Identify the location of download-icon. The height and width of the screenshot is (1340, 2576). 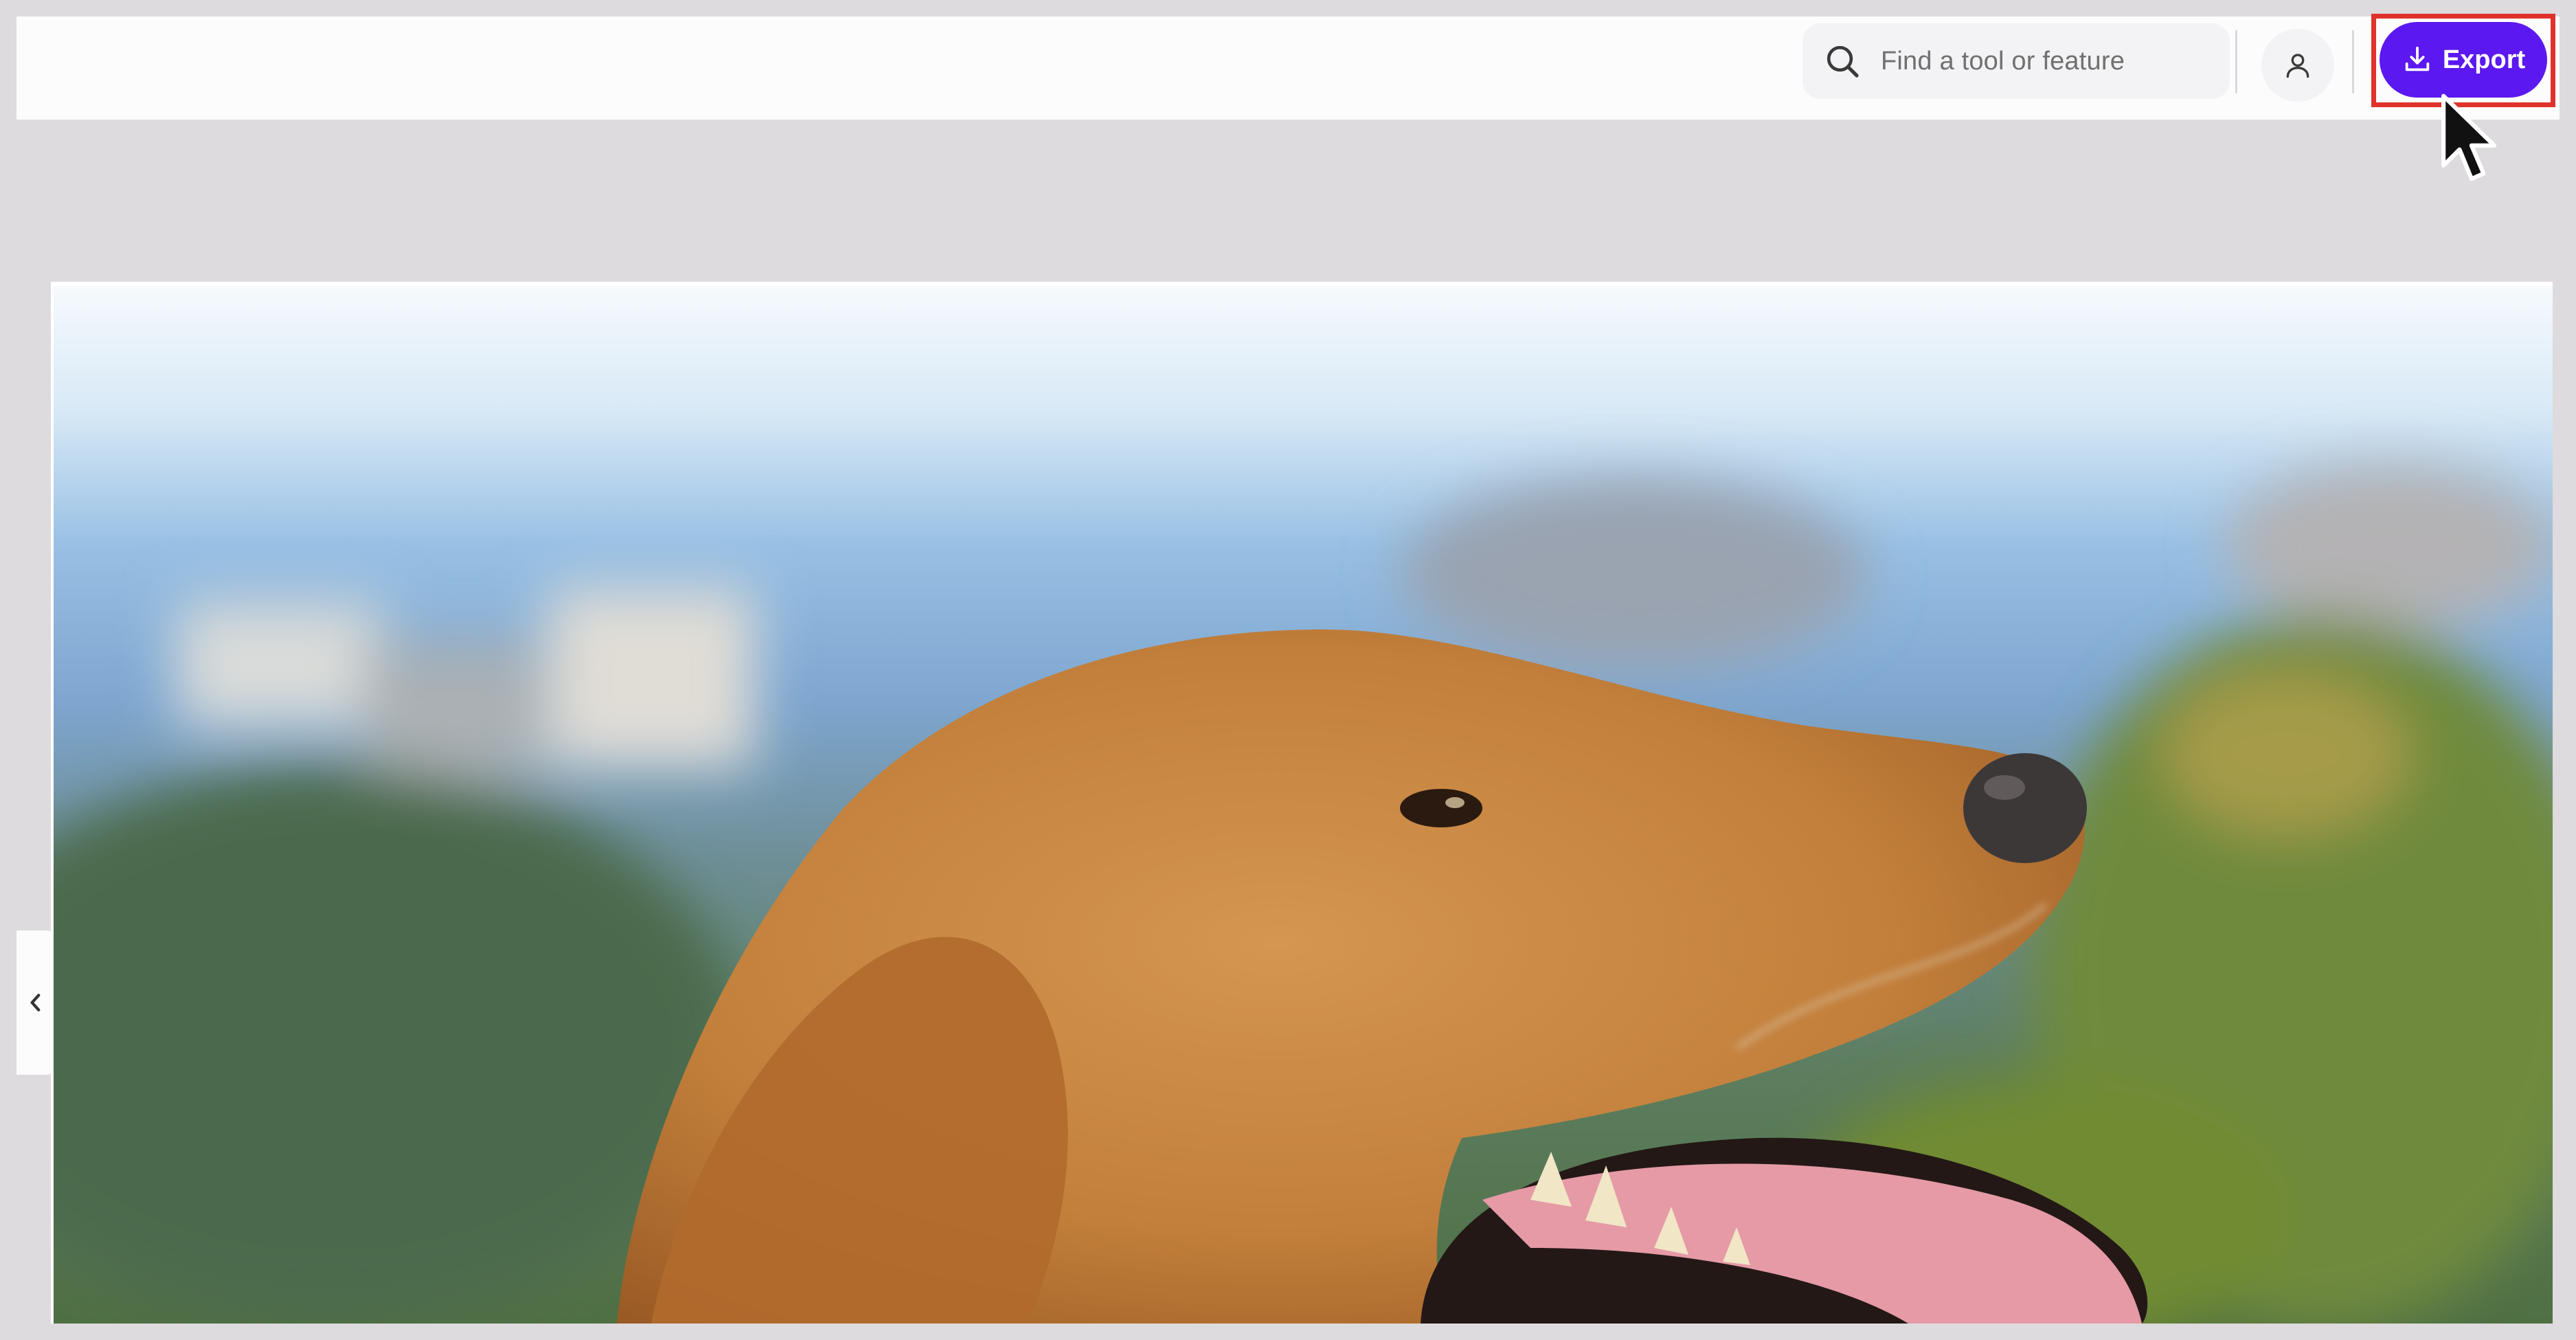
(2417, 59).